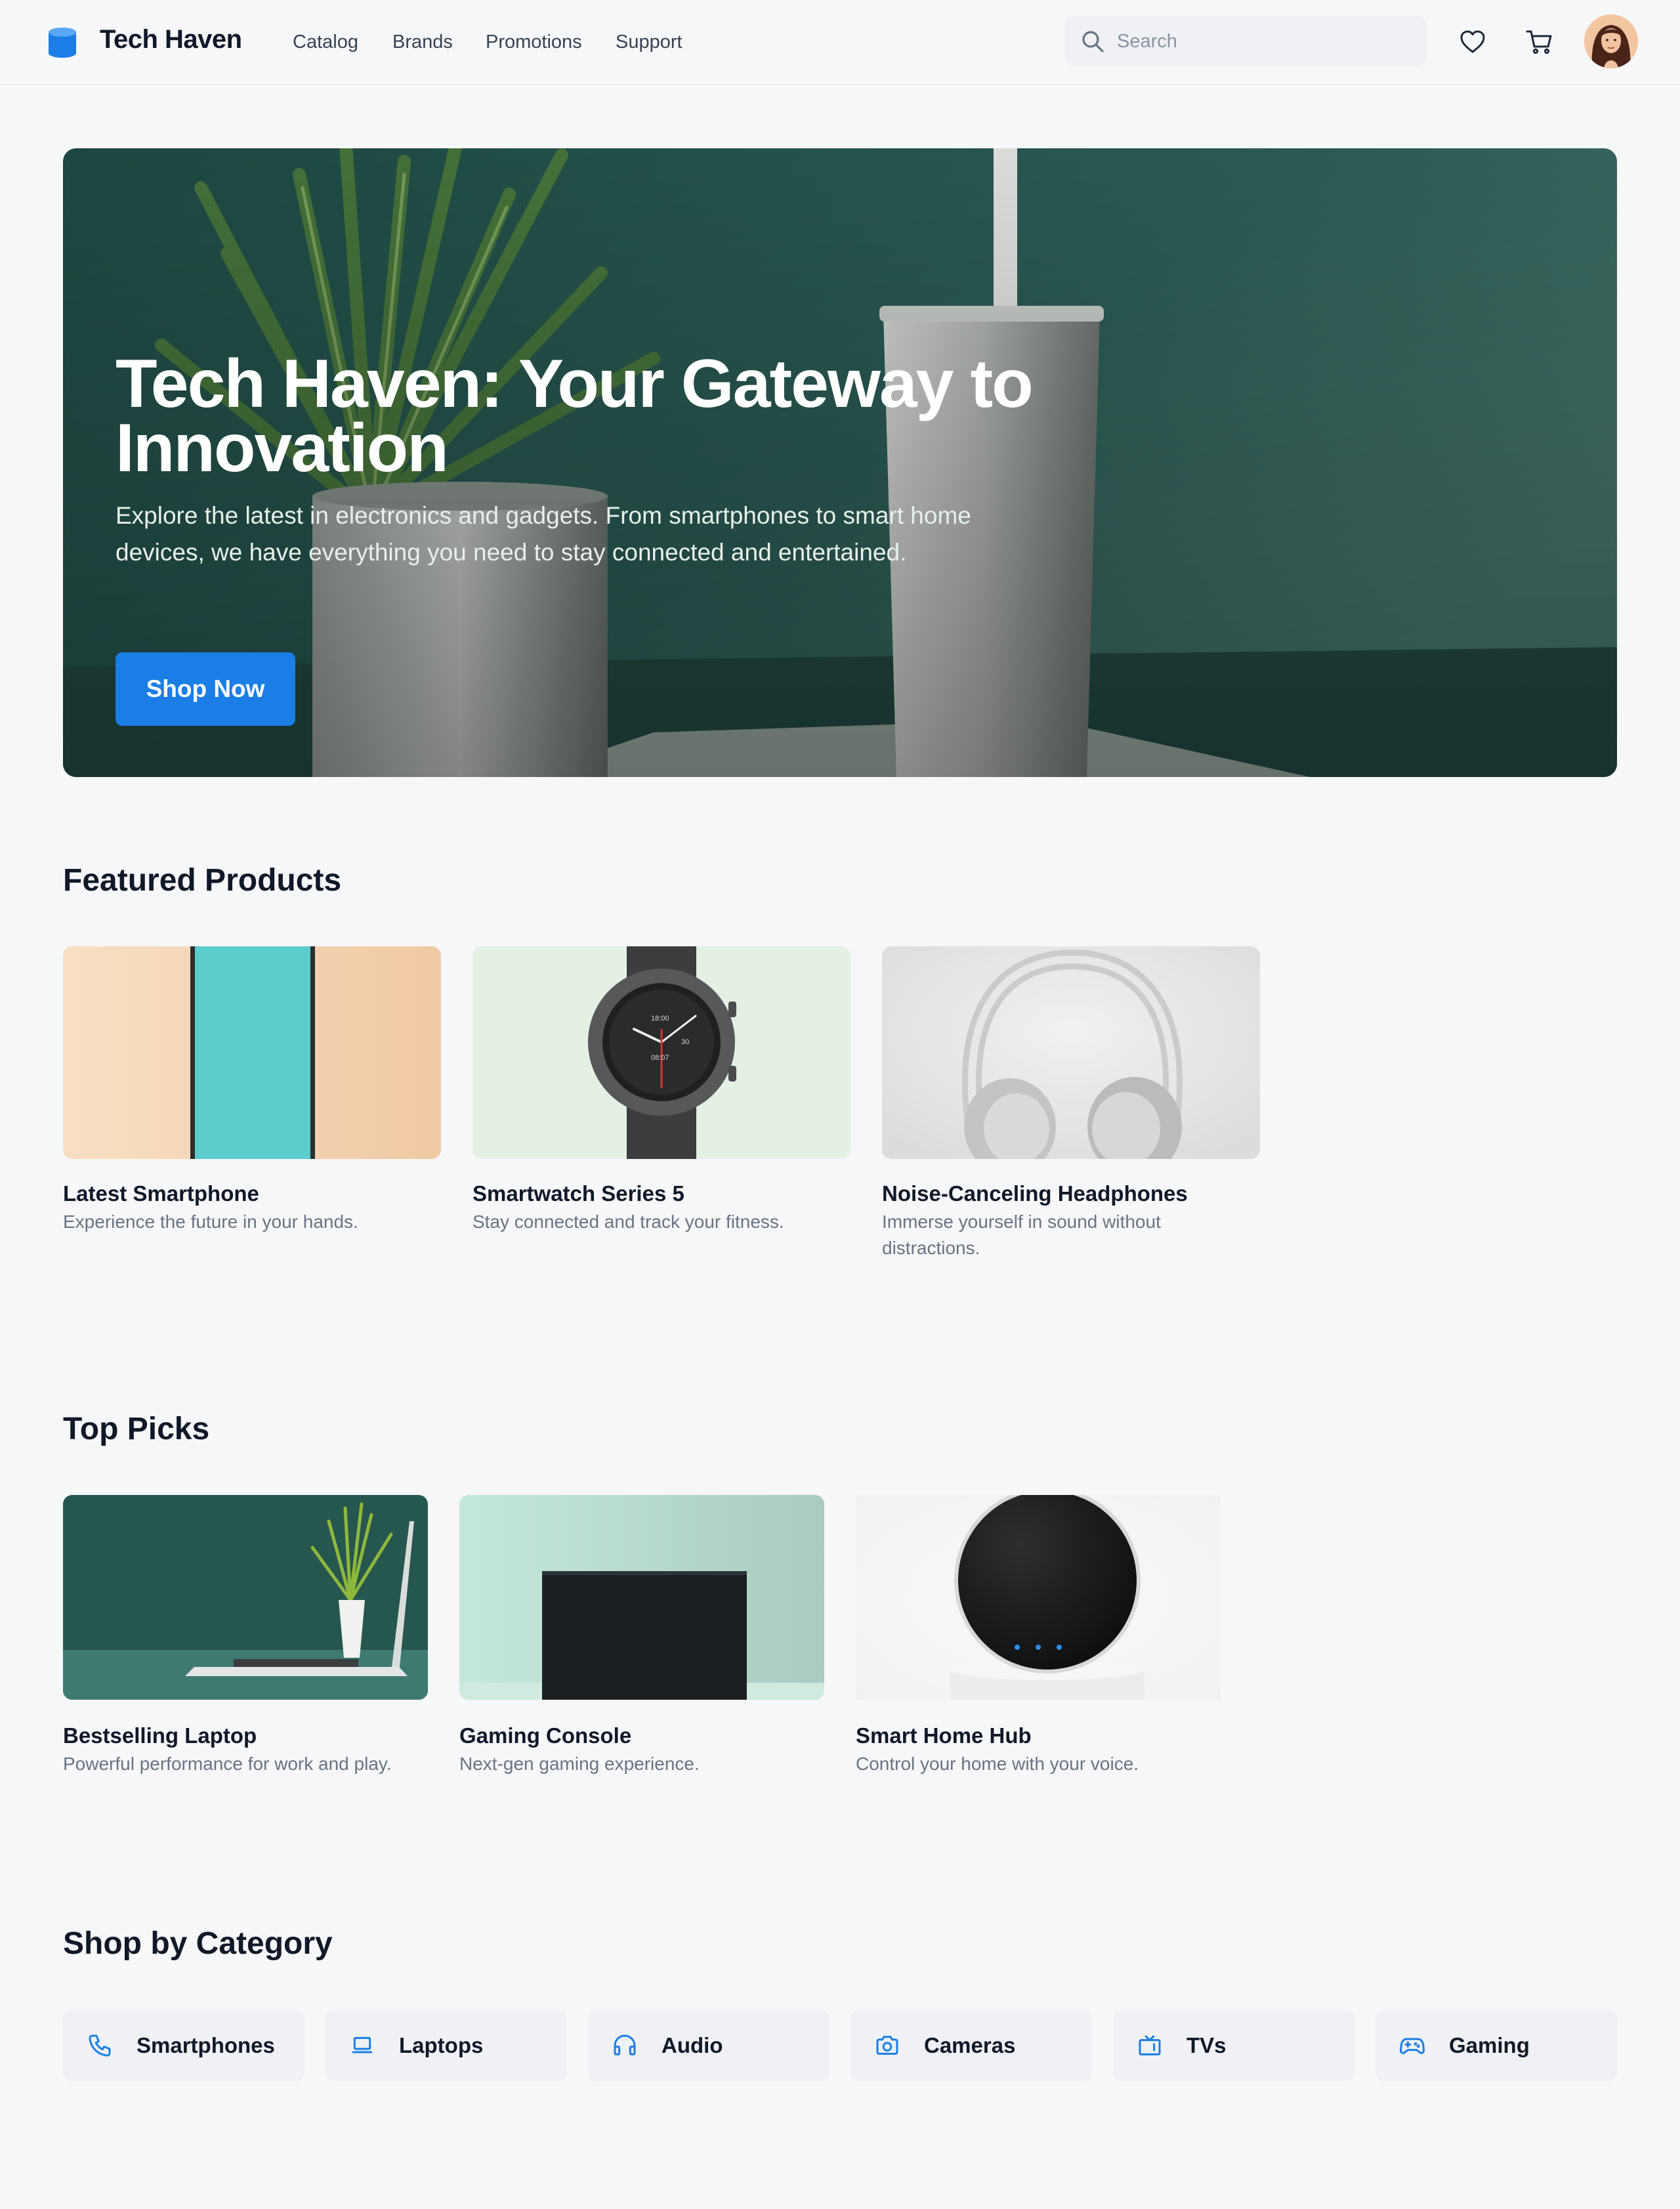  Describe the element at coordinates (628, 1221) in the screenshot. I see `product-description: Stay connected and track your fitness.` at that location.